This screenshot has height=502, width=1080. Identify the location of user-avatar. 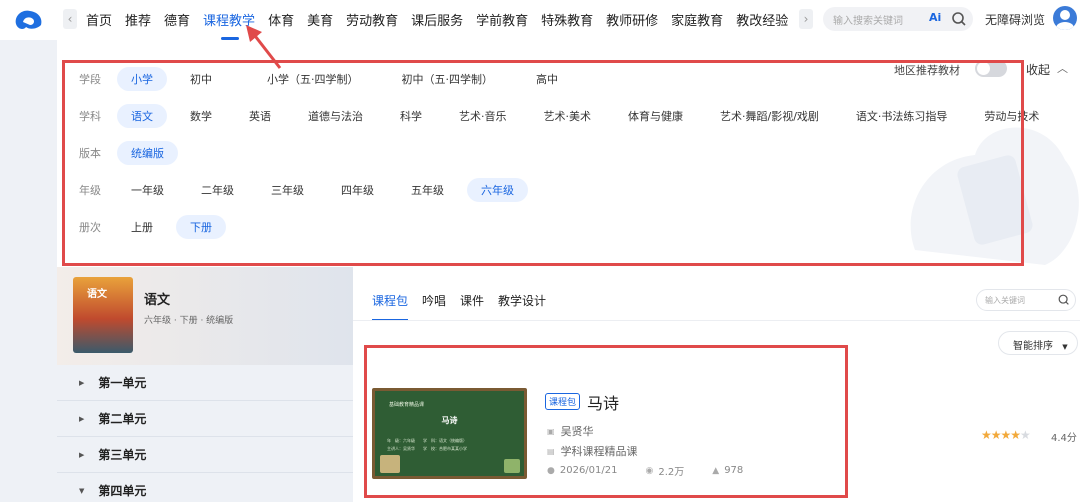
(1065, 18).